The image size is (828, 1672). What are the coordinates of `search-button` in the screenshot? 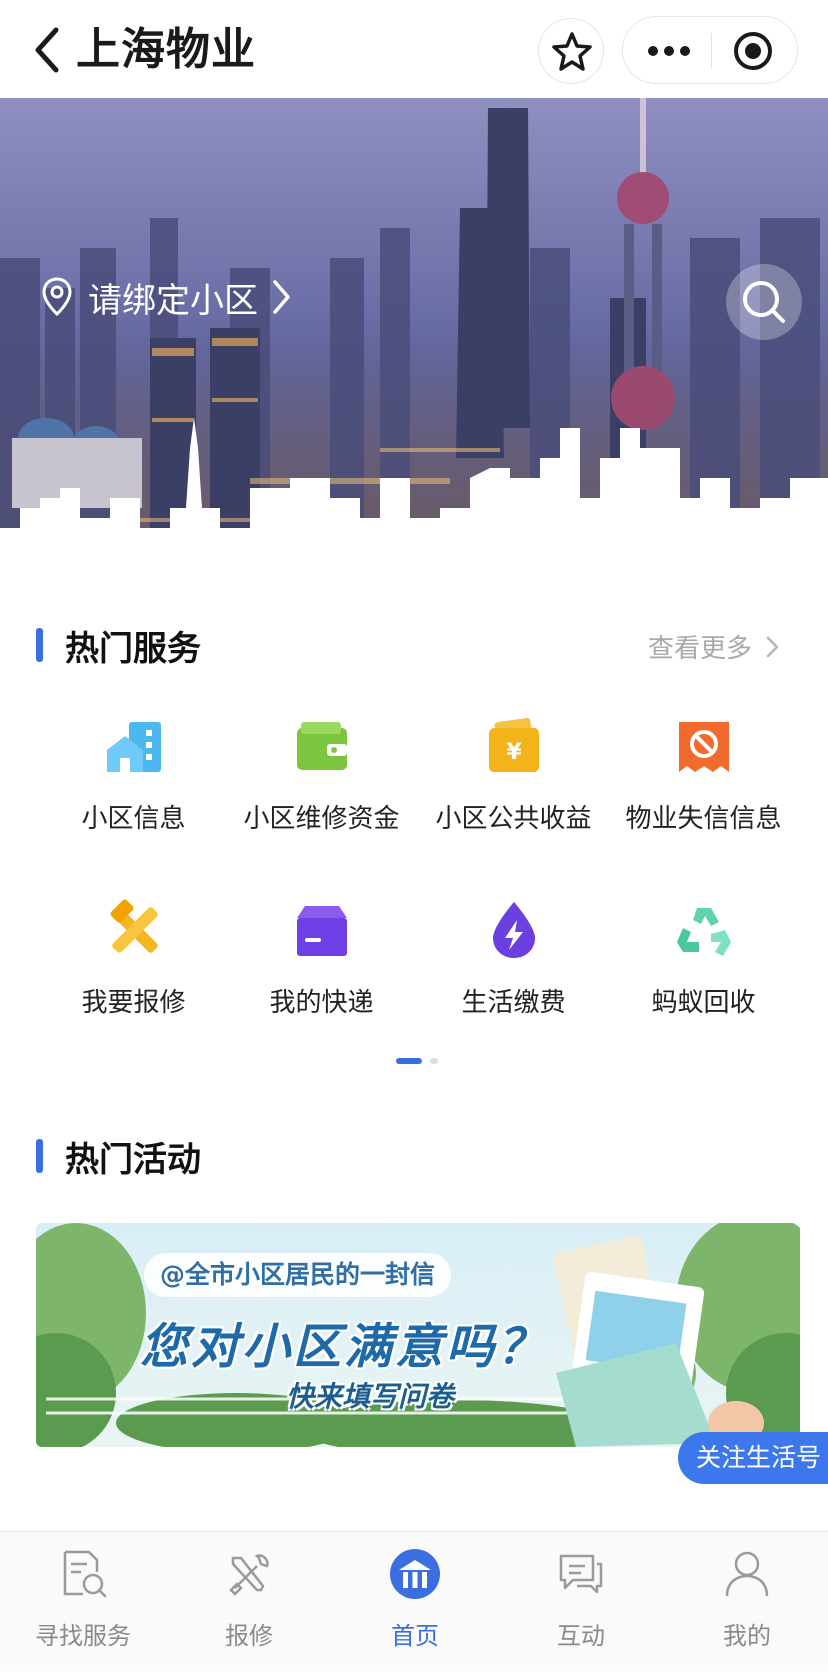 It's located at (764, 302).